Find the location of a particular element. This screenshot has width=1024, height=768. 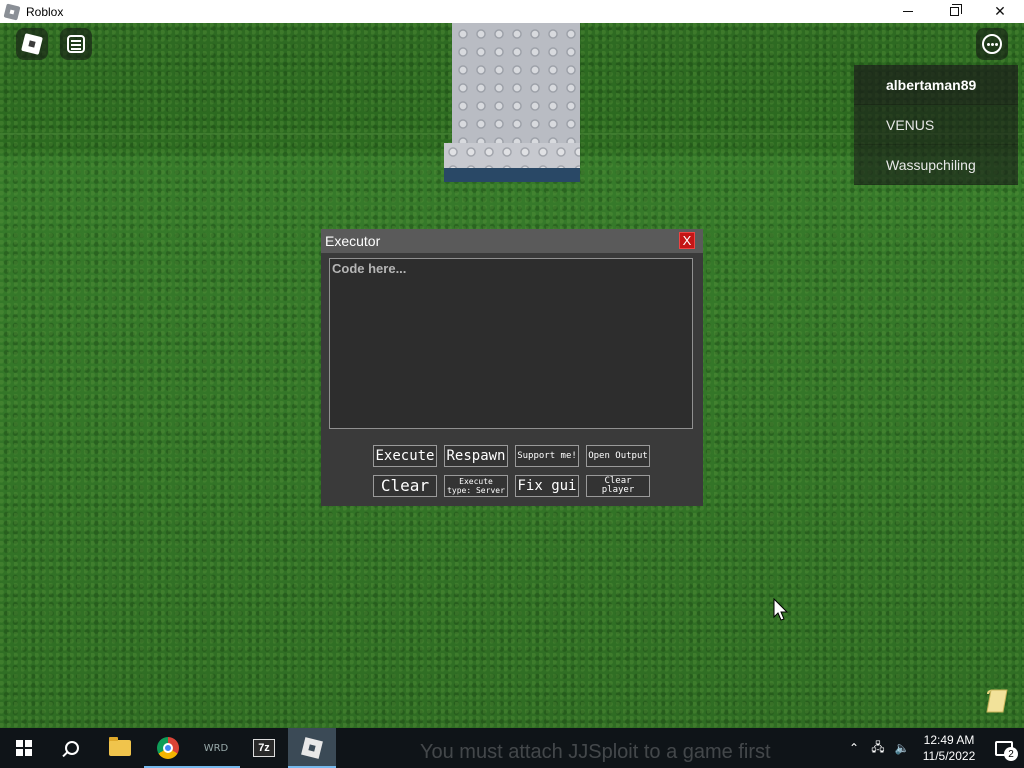

volume-icon: 🔈 is located at coordinates (902, 748).